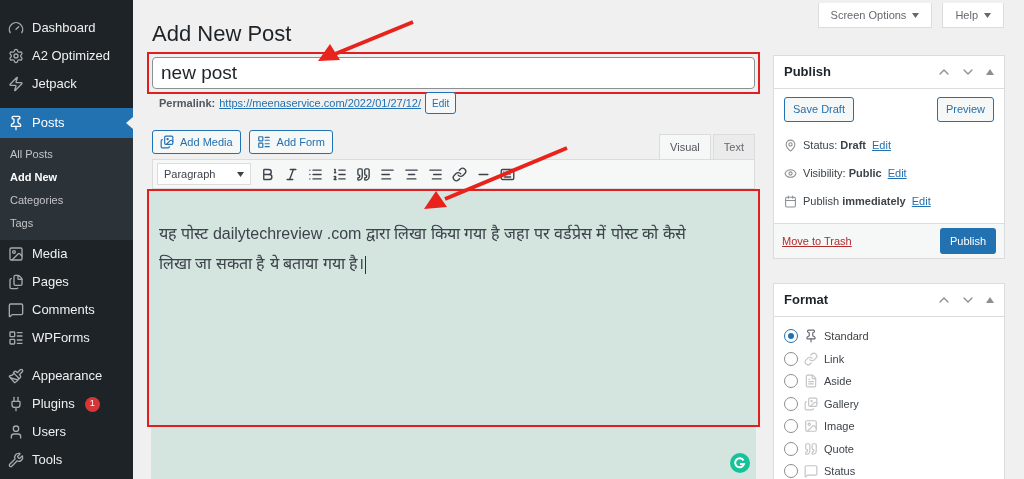  Describe the element at coordinates (66, 200) in the screenshot. I see `submenu-item: Categories` at that location.